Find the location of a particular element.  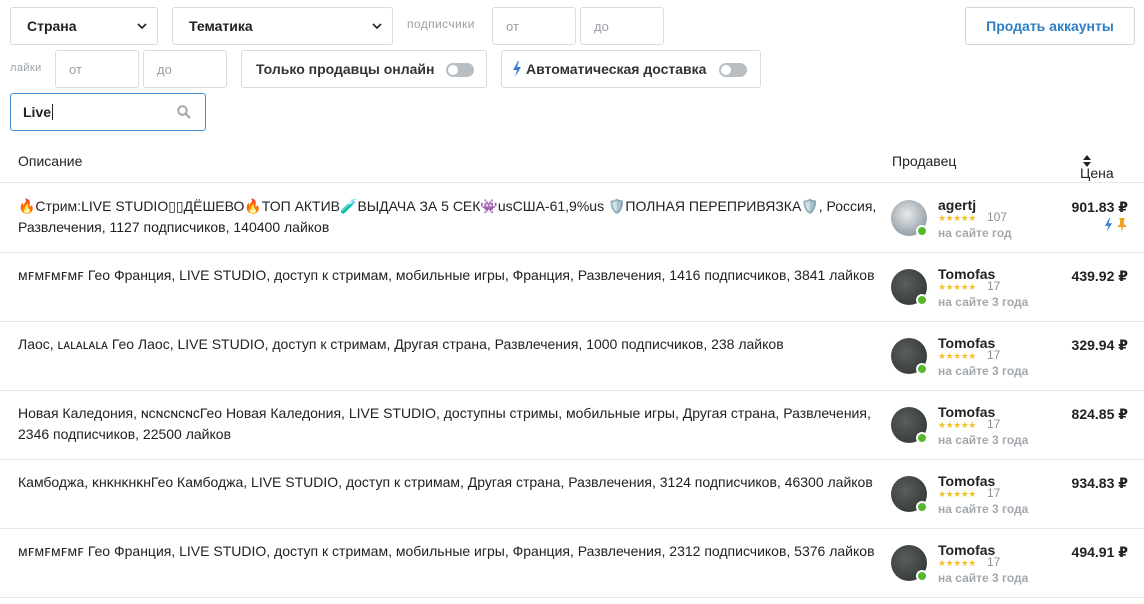

auto-delivery-label: Автоматическая доставка is located at coordinates (616, 69).